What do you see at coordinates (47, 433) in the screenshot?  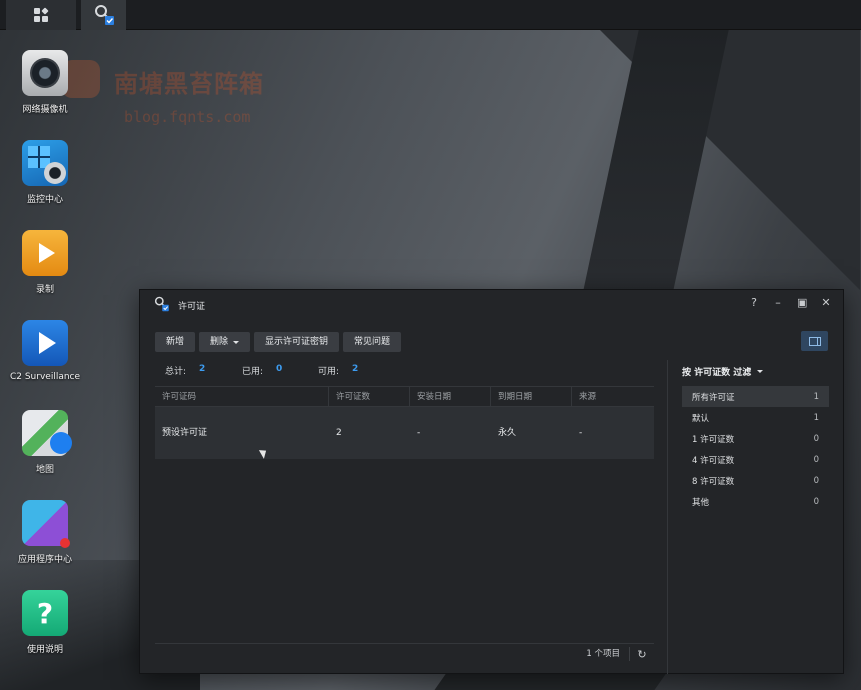 I see `map-icon` at bounding box center [47, 433].